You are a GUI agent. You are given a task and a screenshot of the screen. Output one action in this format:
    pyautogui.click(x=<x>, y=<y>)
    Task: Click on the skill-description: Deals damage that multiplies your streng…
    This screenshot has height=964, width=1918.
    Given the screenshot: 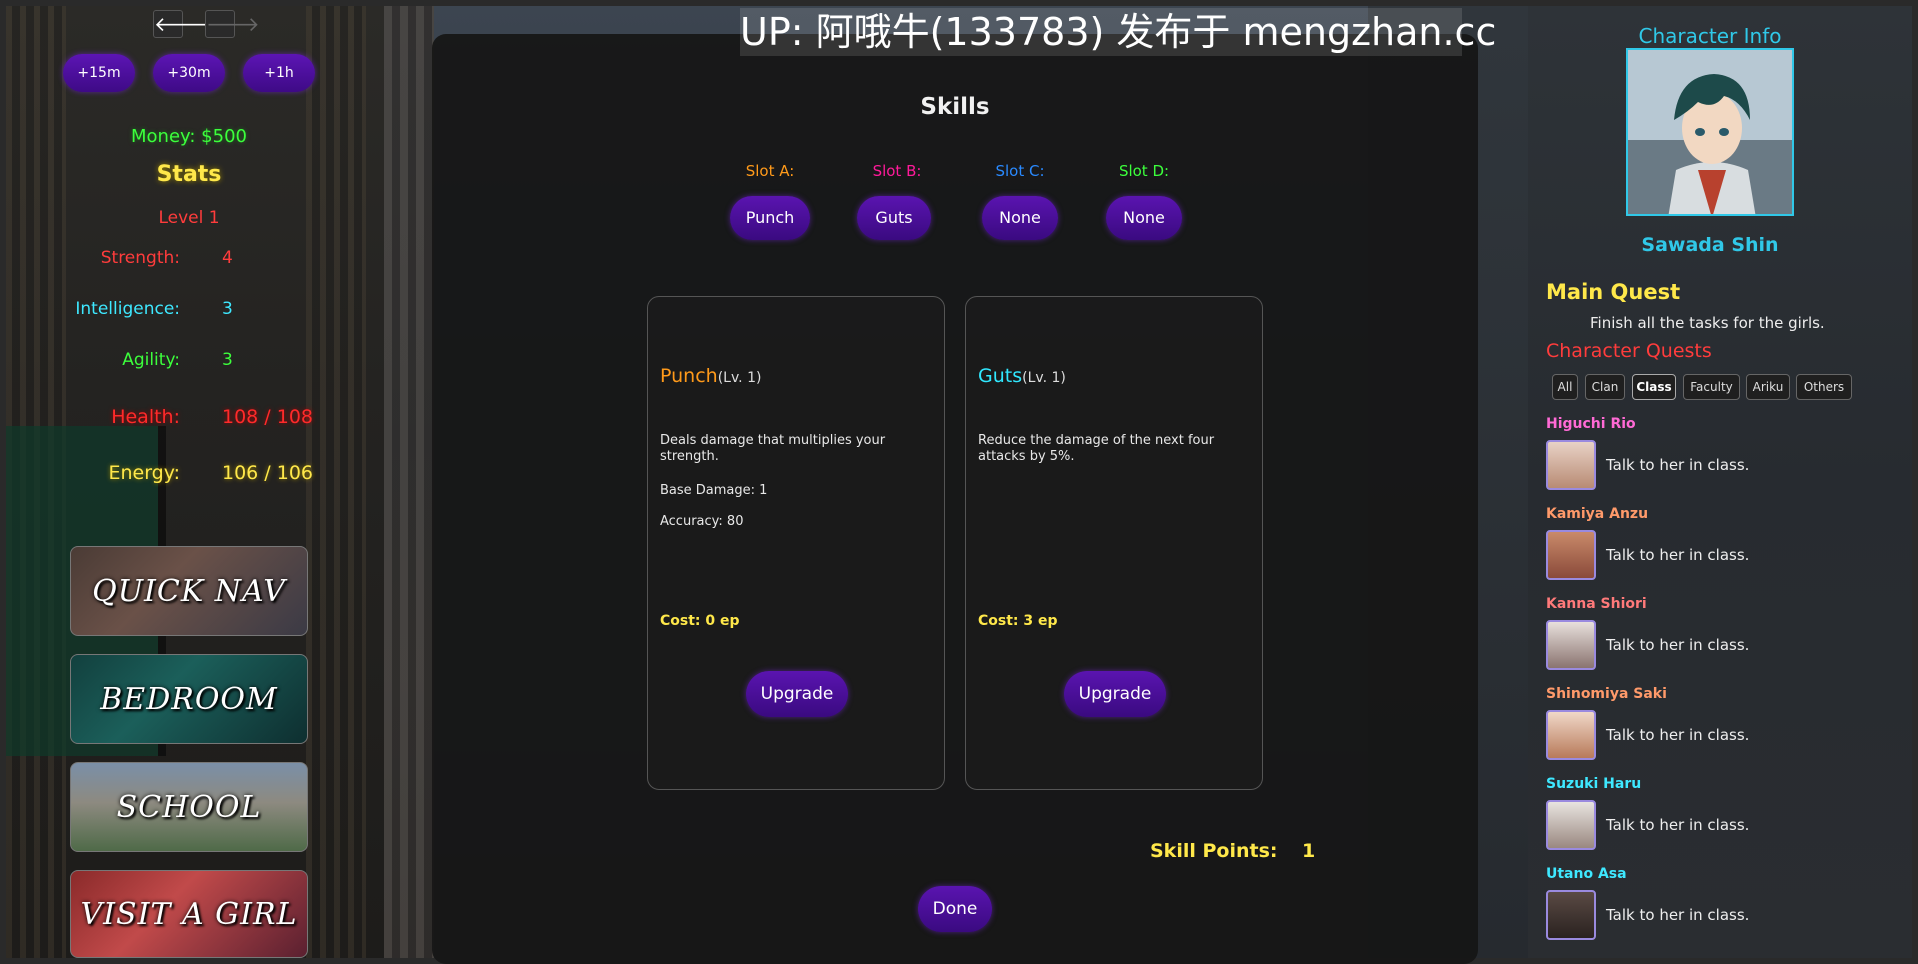 What is the action you would take?
    pyautogui.click(x=773, y=448)
    